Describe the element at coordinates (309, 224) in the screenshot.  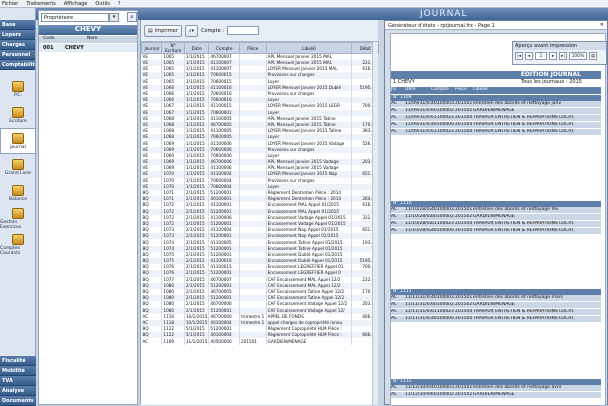
I see `table-cell: Encaissement Vadage Appel 01/2015` at that location.